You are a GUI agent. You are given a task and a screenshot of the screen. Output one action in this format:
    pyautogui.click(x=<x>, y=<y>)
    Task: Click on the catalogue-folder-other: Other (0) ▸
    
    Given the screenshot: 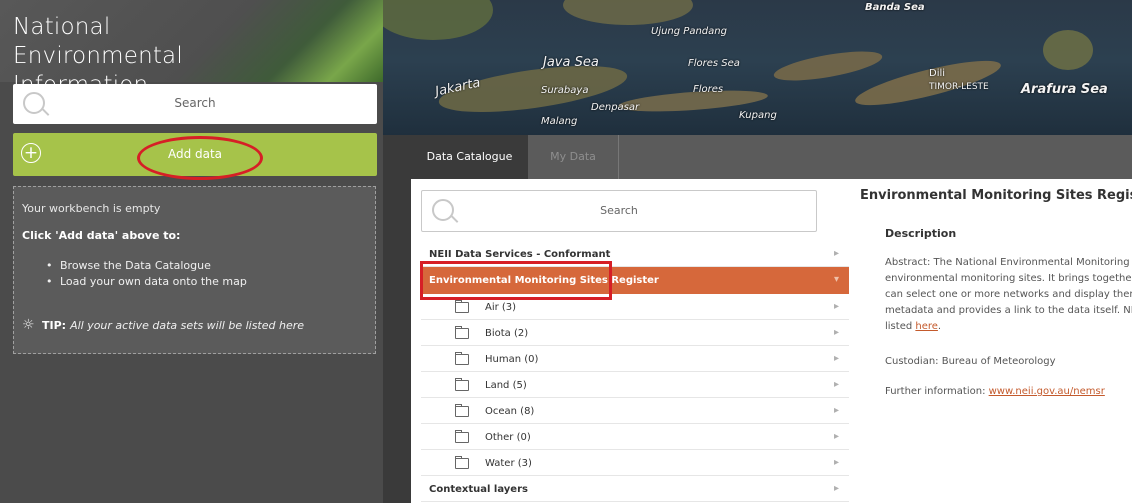 What is the action you would take?
    pyautogui.click(x=635, y=437)
    